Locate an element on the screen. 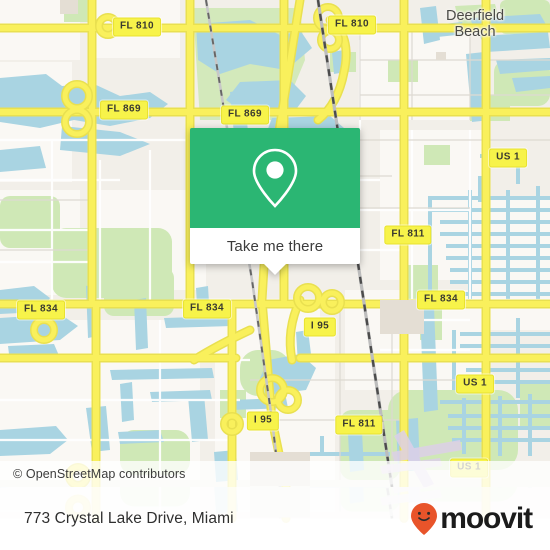 The height and width of the screenshot is (550, 550). take-me-there-label: Take me there is located at coordinates (275, 246).